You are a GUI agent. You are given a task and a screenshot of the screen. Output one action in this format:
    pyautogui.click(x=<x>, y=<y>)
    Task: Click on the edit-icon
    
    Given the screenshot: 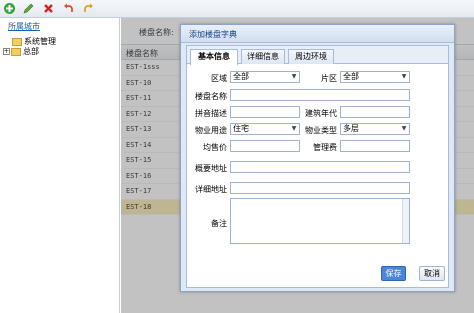 What is the action you would take?
    pyautogui.click(x=28, y=8)
    